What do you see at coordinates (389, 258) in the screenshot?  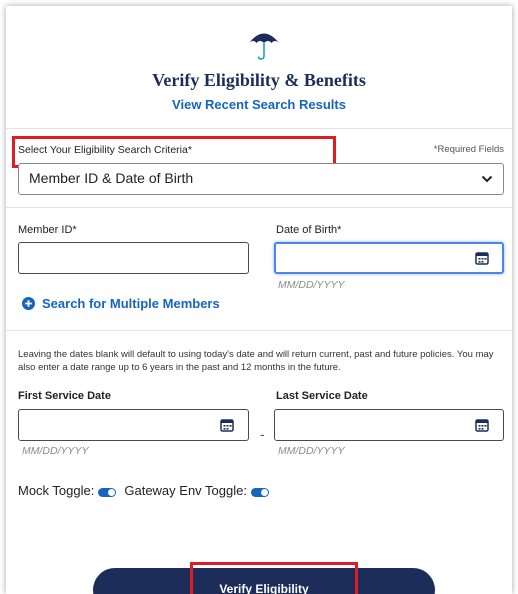 I see `date-of-birth-input` at bounding box center [389, 258].